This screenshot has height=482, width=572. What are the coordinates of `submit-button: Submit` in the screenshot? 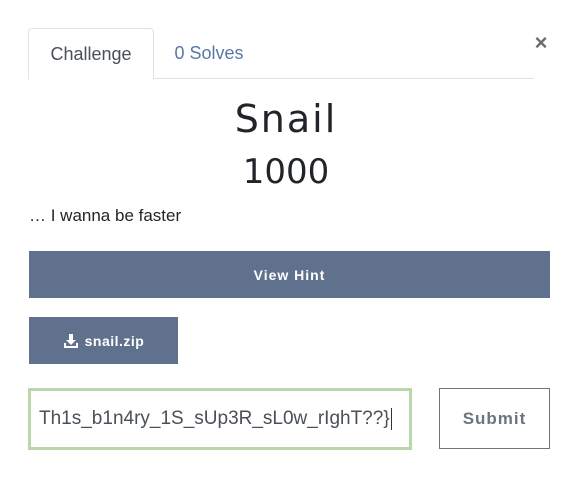 It's located at (494, 418).